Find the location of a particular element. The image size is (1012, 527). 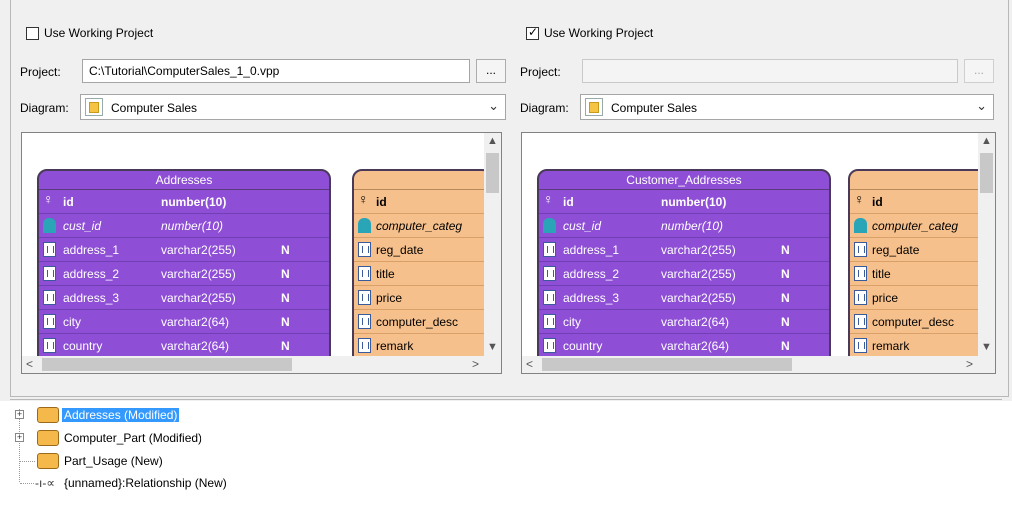

column-name: city is located at coordinates (72, 322).